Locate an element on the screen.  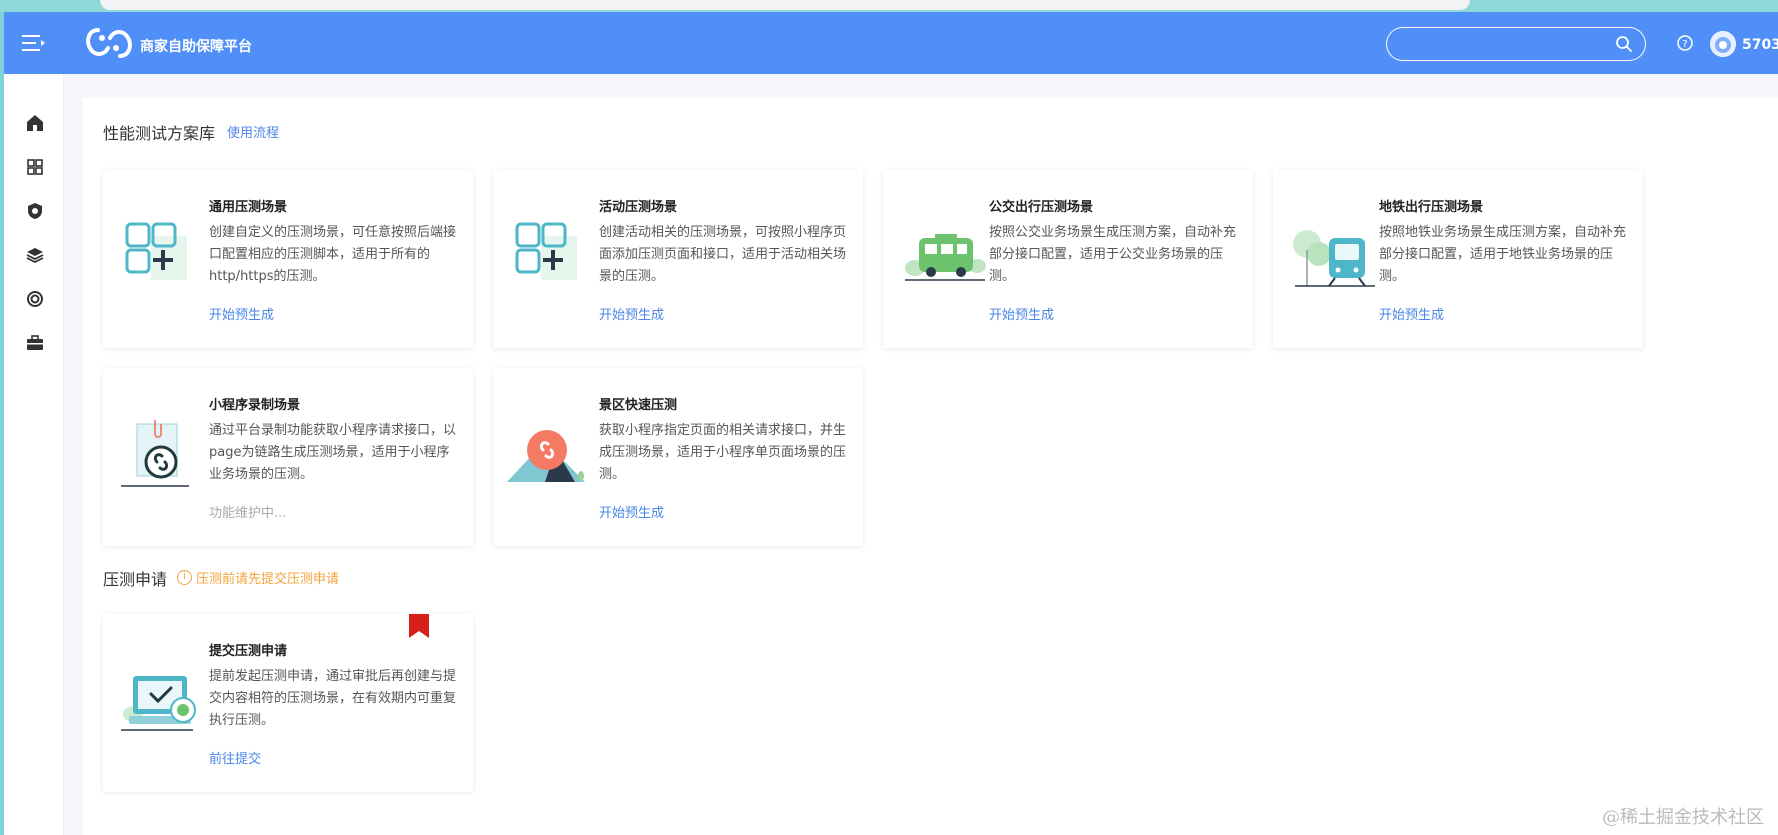
header-search is located at coordinates (1516, 44).